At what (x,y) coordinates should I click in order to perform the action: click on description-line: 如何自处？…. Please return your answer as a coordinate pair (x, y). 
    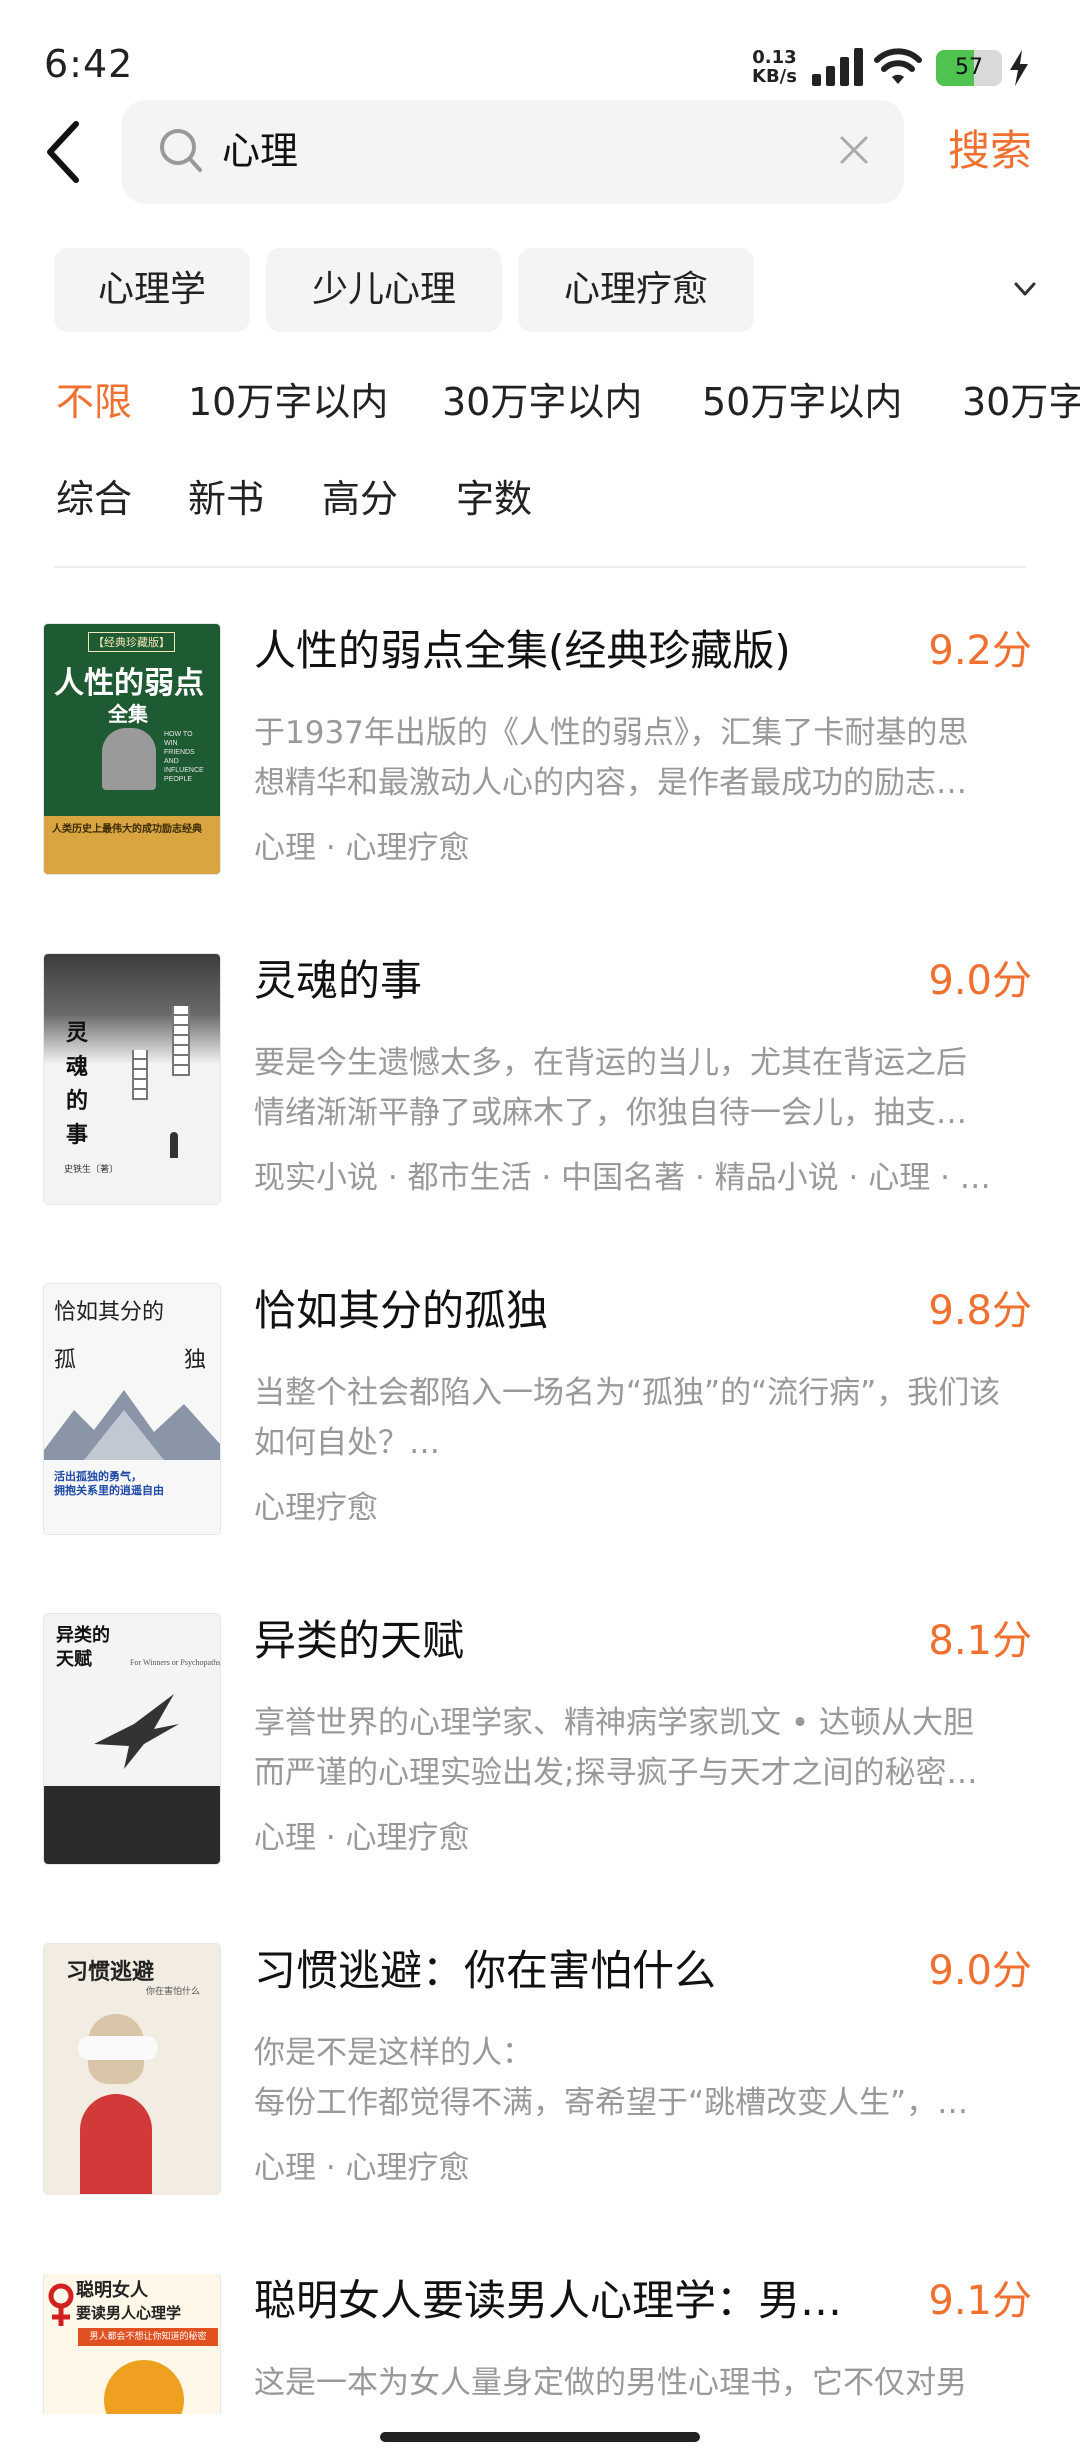
    Looking at the image, I should click on (347, 1443).